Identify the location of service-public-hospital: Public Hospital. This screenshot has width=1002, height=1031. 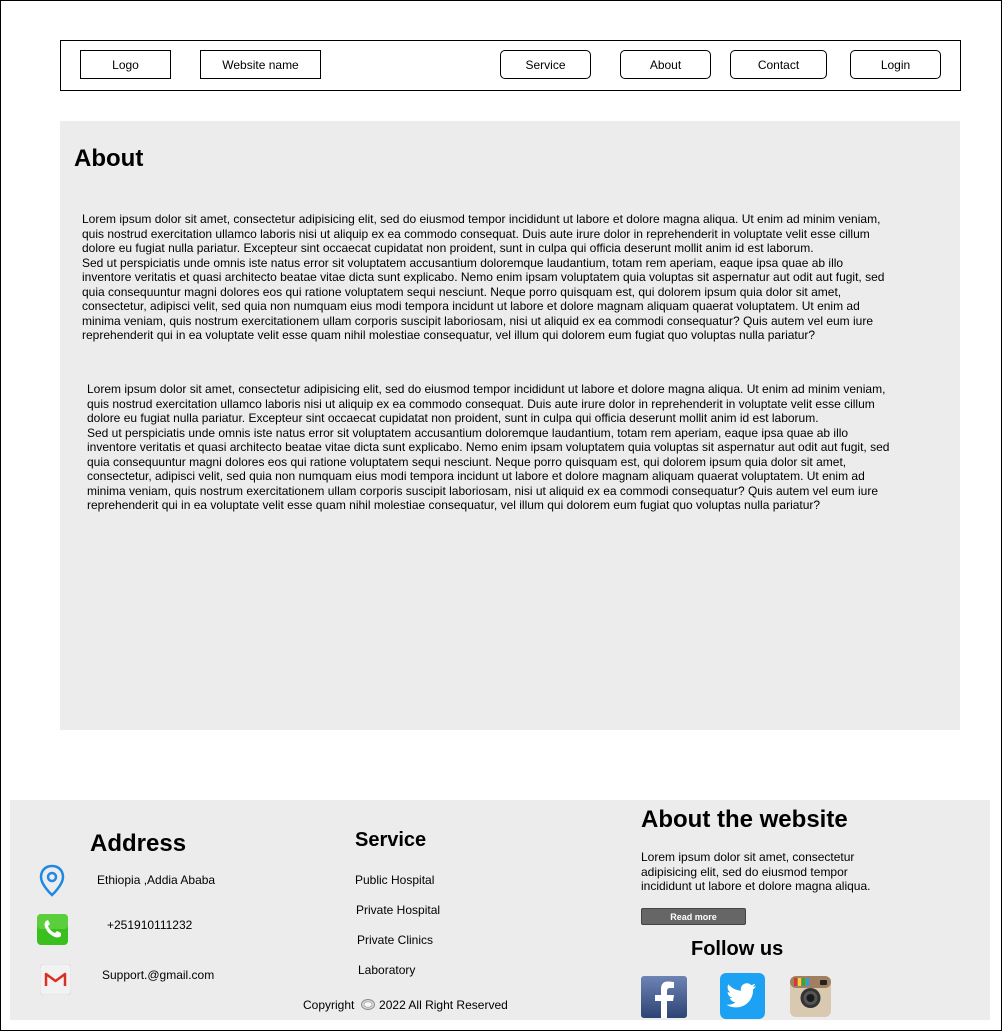
(394, 880).